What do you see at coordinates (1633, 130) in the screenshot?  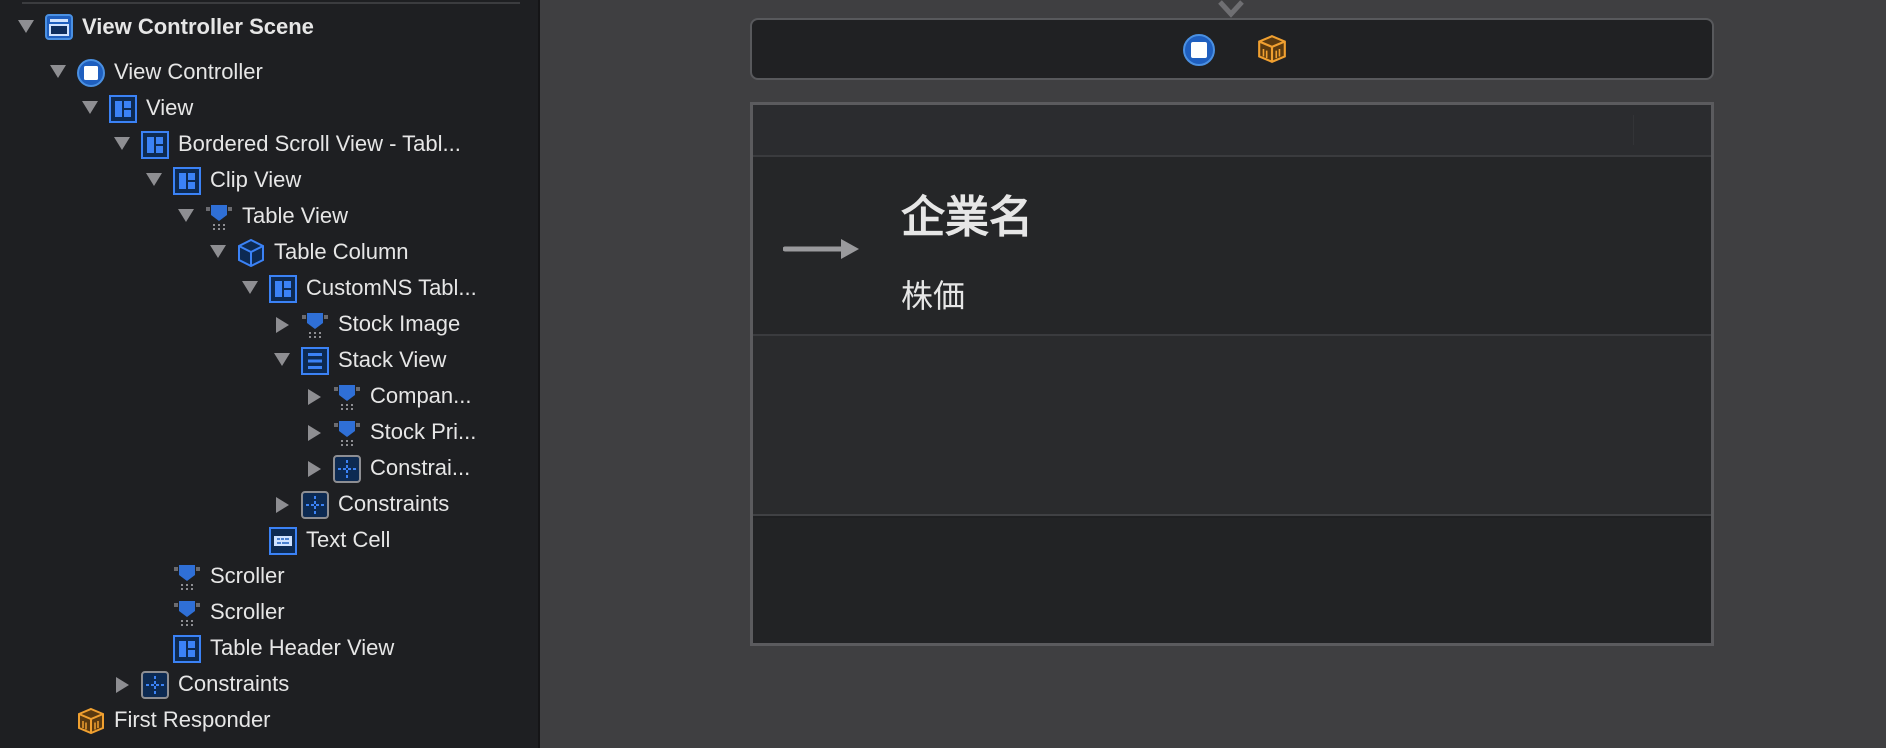 I see `column-separator` at bounding box center [1633, 130].